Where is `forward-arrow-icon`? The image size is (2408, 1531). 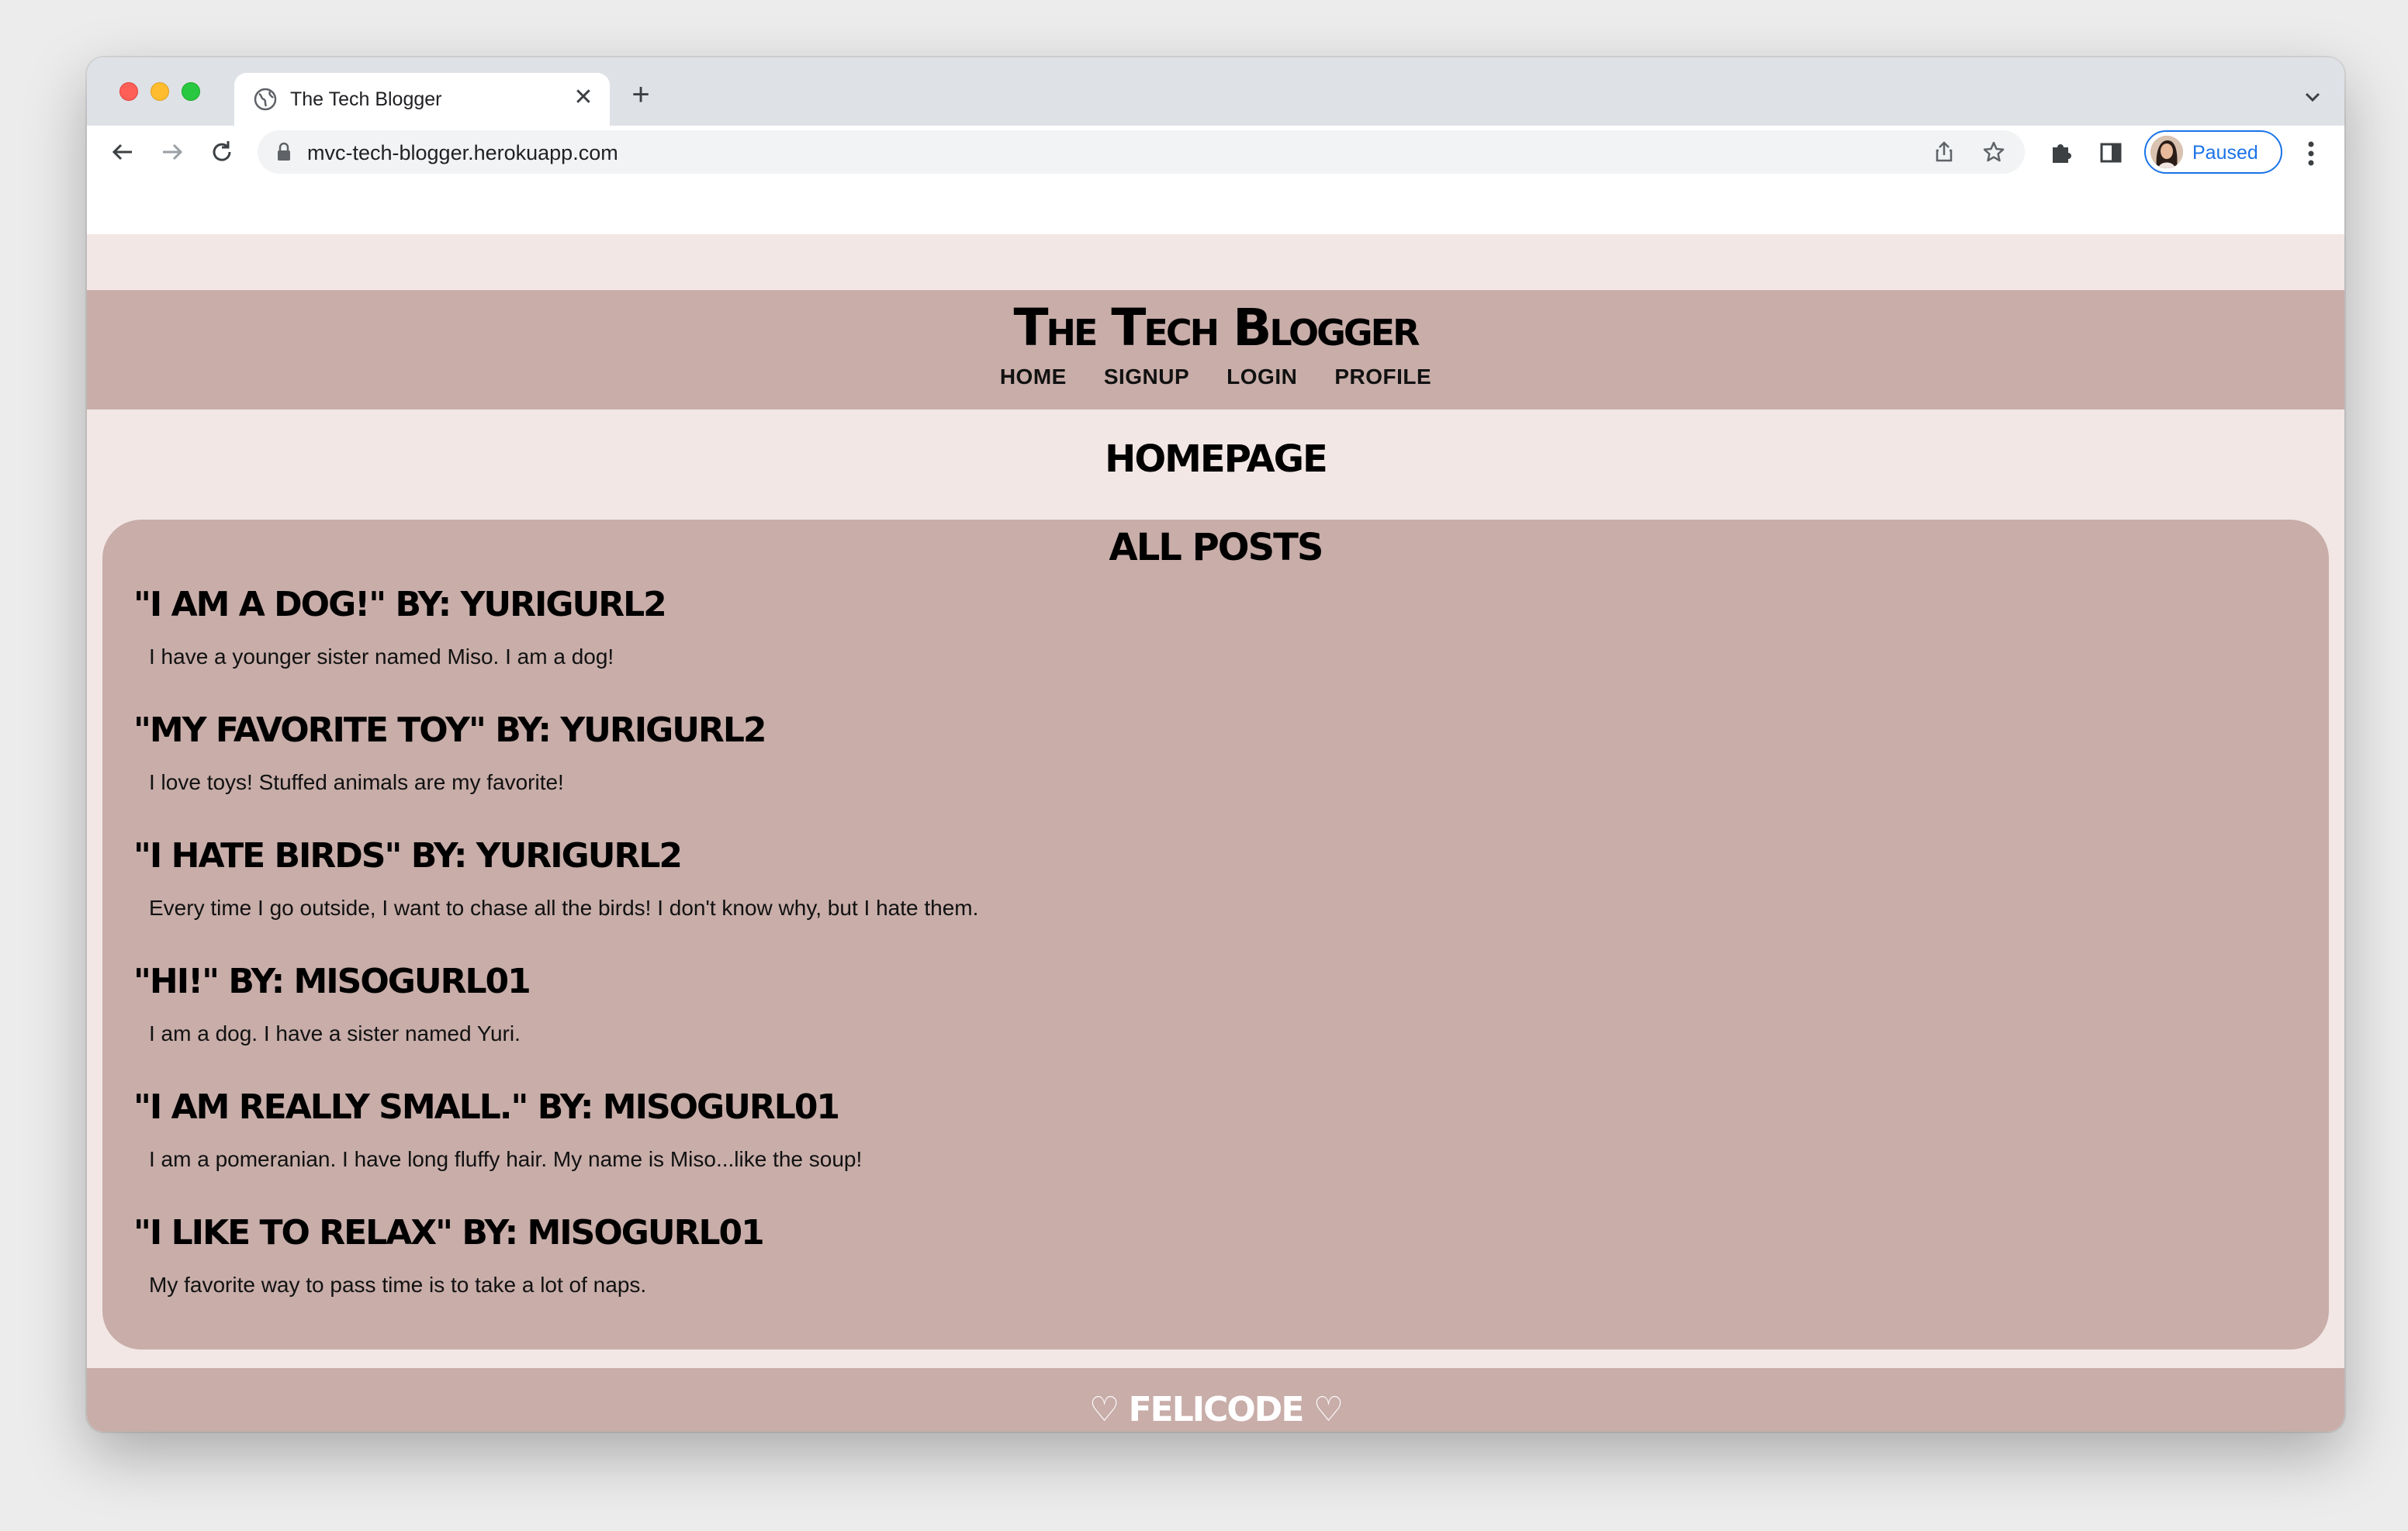 forward-arrow-icon is located at coordinates (172, 152).